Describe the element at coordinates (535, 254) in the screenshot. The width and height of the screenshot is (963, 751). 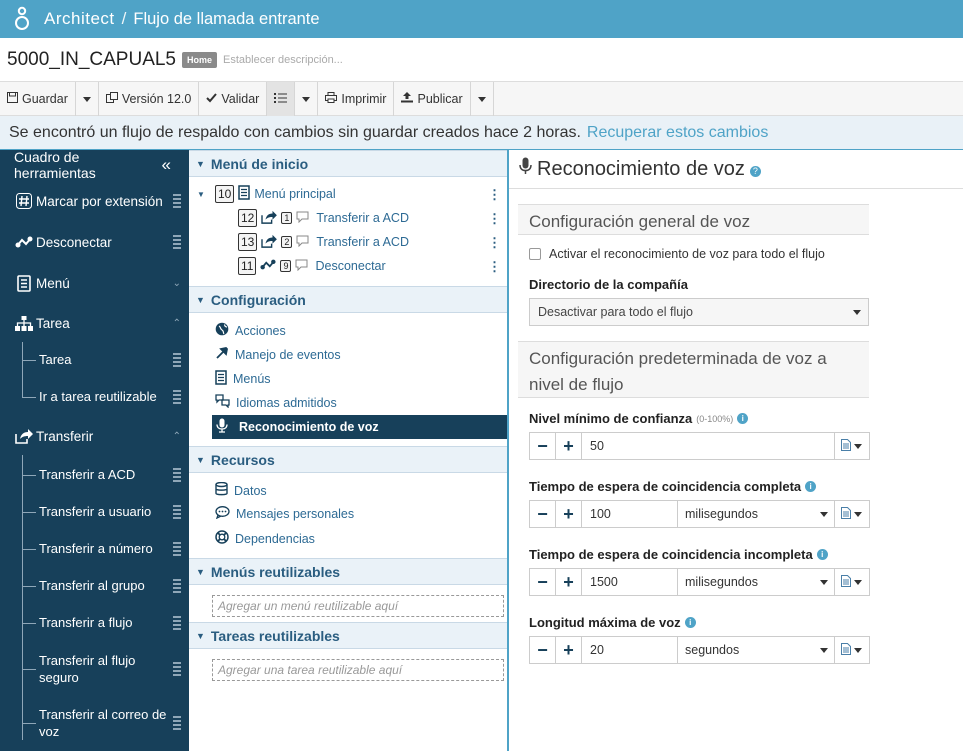
I see `enable-speech-checkbox` at that location.